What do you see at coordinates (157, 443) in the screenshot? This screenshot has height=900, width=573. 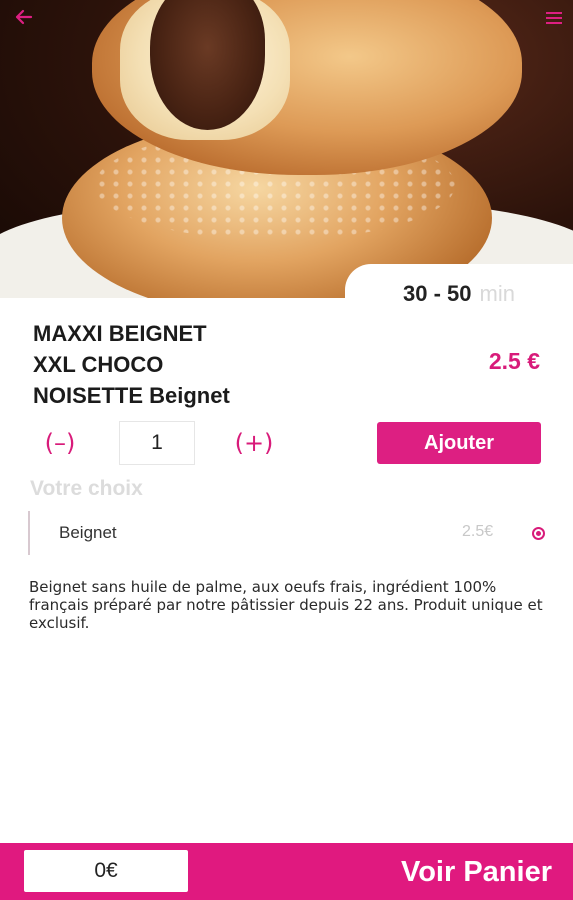 I see `quantity-field: 1` at bounding box center [157, 443].